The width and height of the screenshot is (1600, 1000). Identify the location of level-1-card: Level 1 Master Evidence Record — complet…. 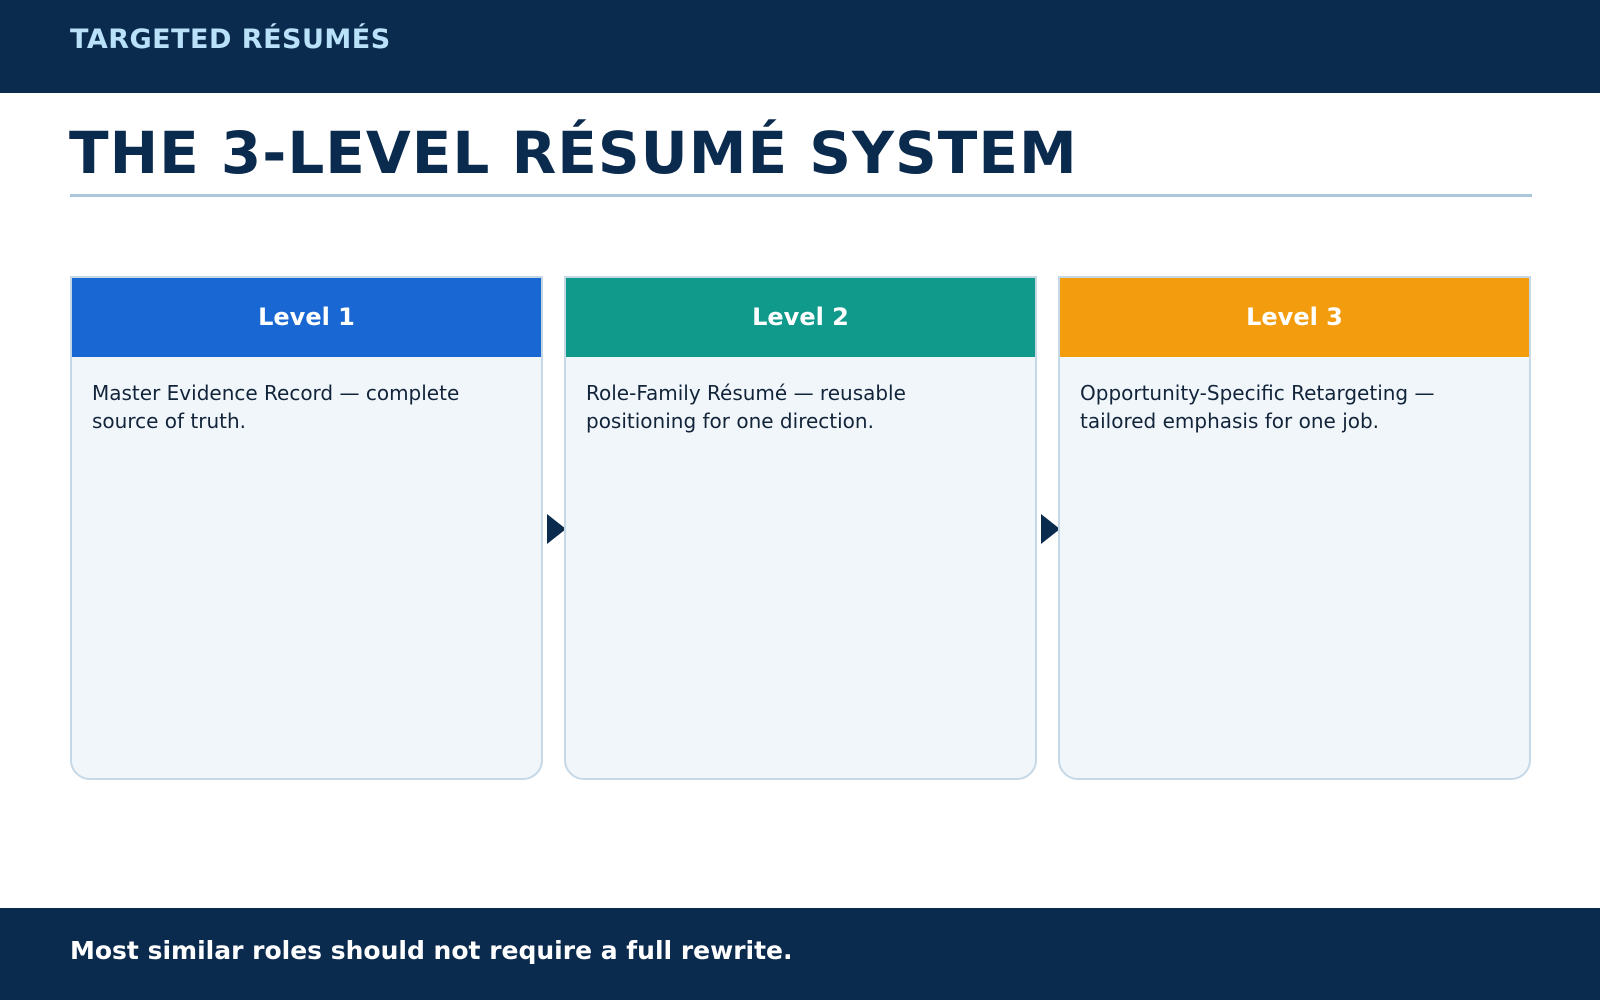
(306, 528).